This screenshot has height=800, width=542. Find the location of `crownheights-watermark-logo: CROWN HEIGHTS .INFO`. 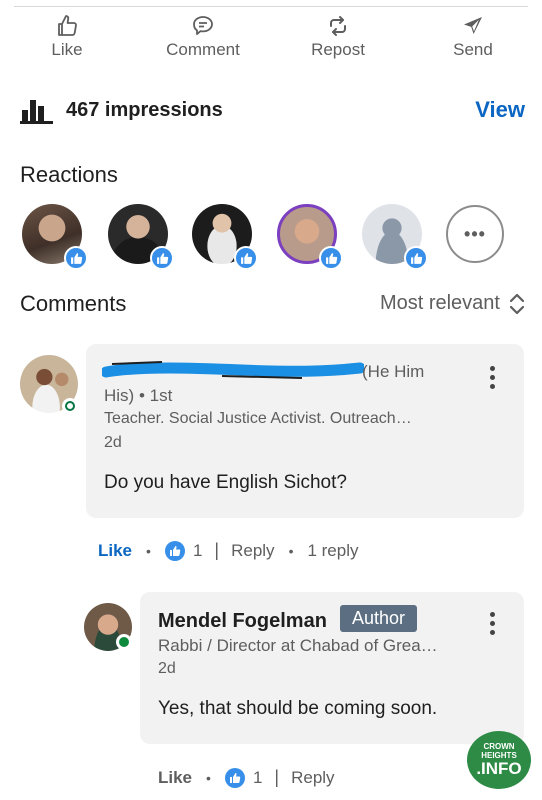

crownheights-watermark-logo: CROWN HEIGHTS .INFO is located at coordinates (499, 760).